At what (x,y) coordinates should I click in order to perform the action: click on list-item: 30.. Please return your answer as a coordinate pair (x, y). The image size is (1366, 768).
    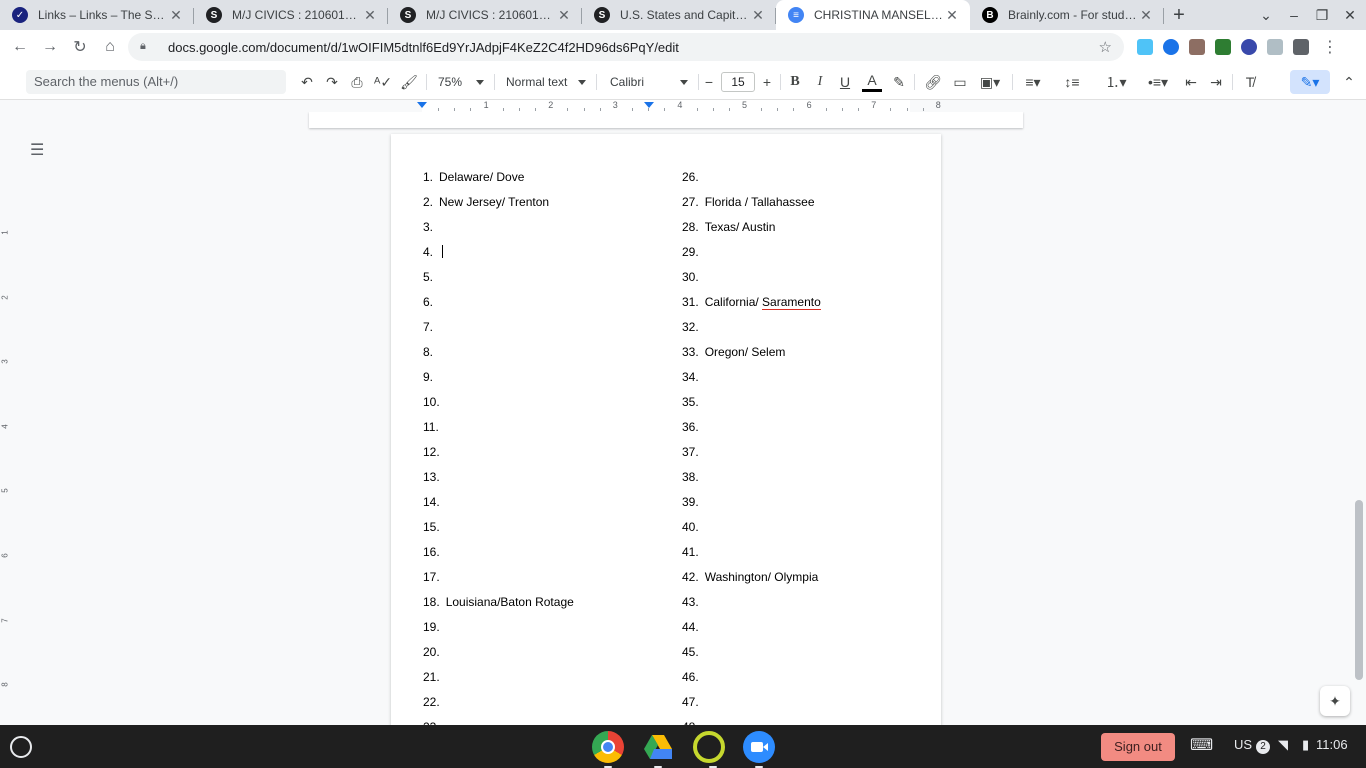
    Looking at the image, I should click on (693, 277).